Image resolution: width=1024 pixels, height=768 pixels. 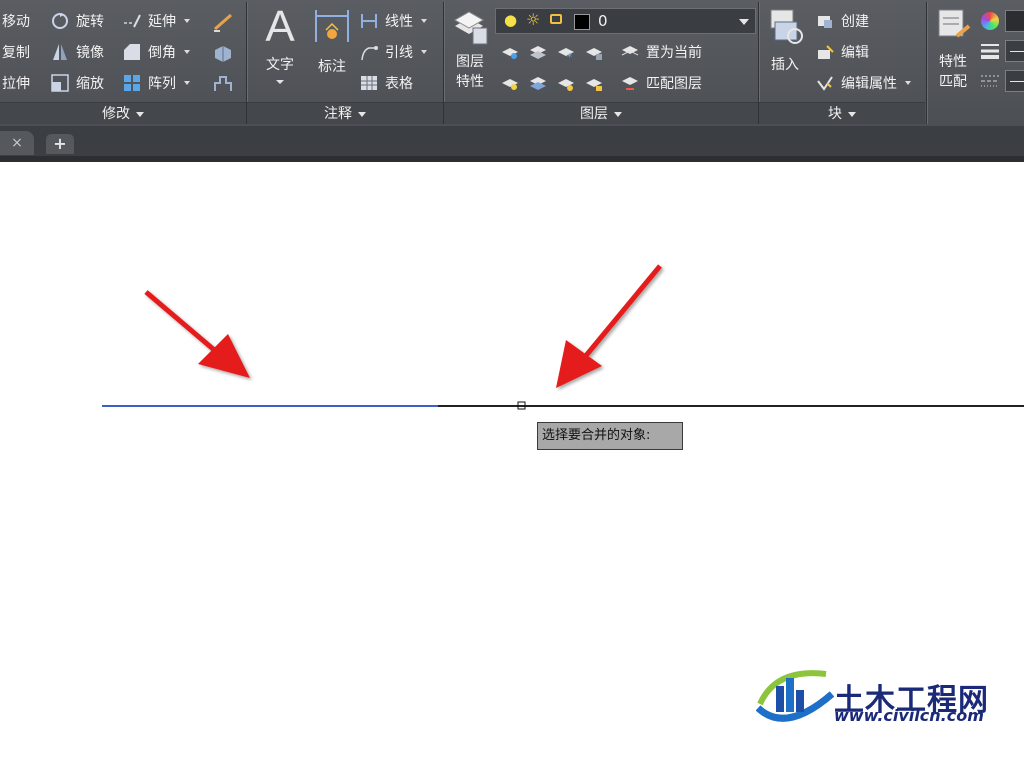 I want to click on layer-properties-button: 图层 特性, so click(x=470, y=49).